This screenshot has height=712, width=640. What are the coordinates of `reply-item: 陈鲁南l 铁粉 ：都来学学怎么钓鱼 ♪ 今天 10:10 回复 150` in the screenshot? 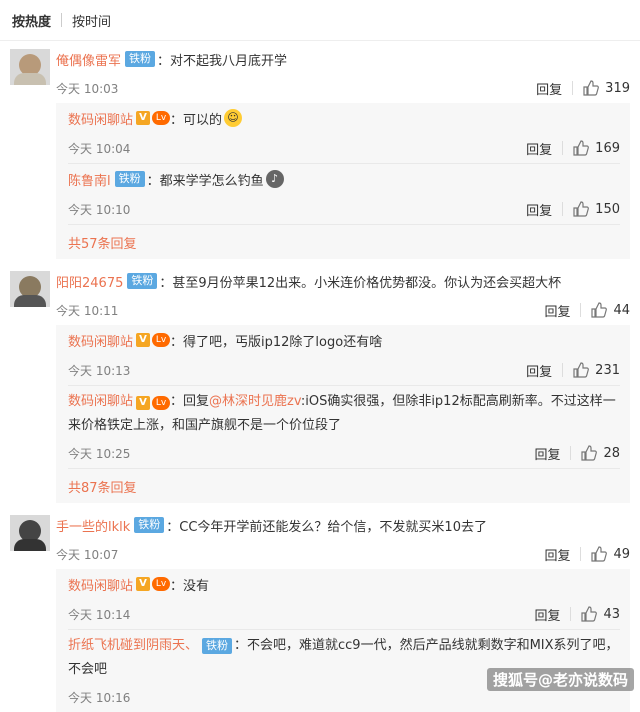 It's located at (344, 194).